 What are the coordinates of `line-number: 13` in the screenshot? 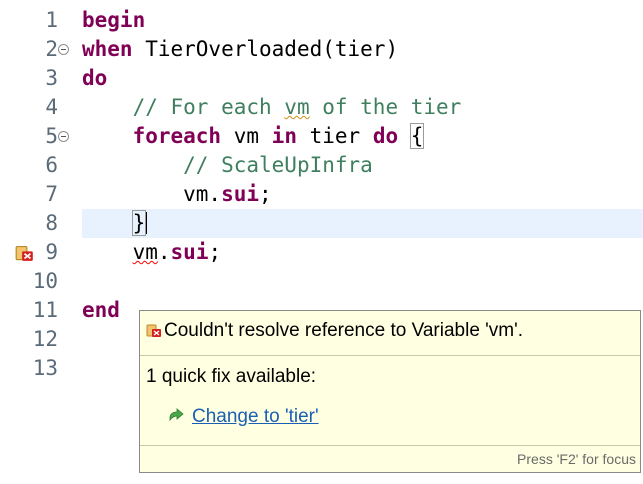 It's located at (45, 368).